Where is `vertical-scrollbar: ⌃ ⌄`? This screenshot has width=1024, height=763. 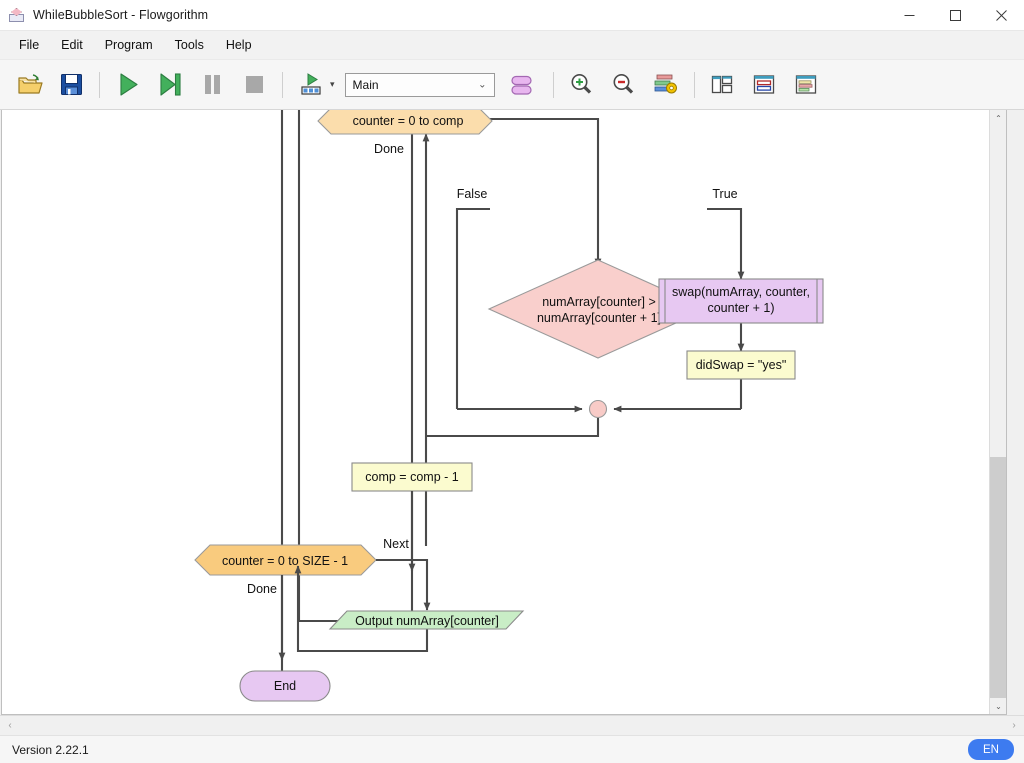
vertical-scrollbar: ⌃ ⌄ is located at coordinates (997, 412).